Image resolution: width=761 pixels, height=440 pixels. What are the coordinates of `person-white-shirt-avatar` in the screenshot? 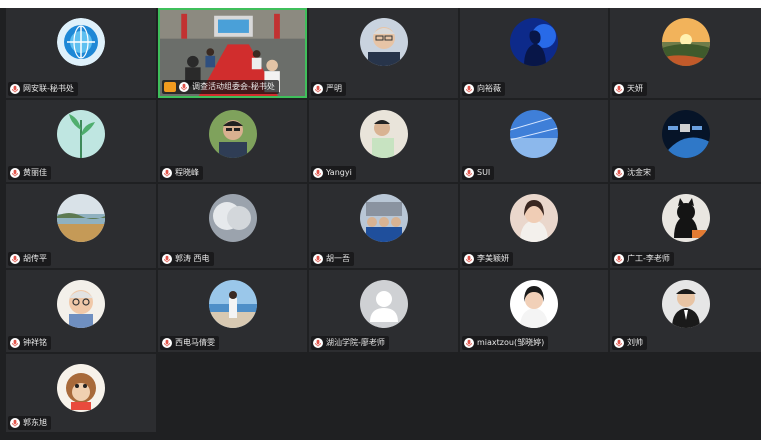 It's located at (383, 134).